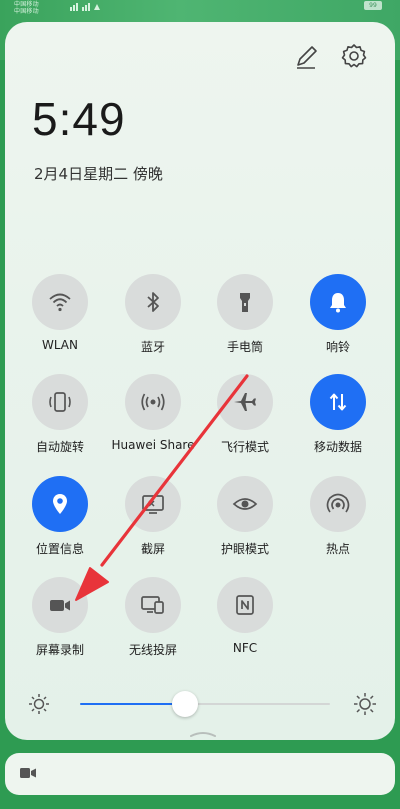  I want to click on tile-label: 热点, so click(337, 549).